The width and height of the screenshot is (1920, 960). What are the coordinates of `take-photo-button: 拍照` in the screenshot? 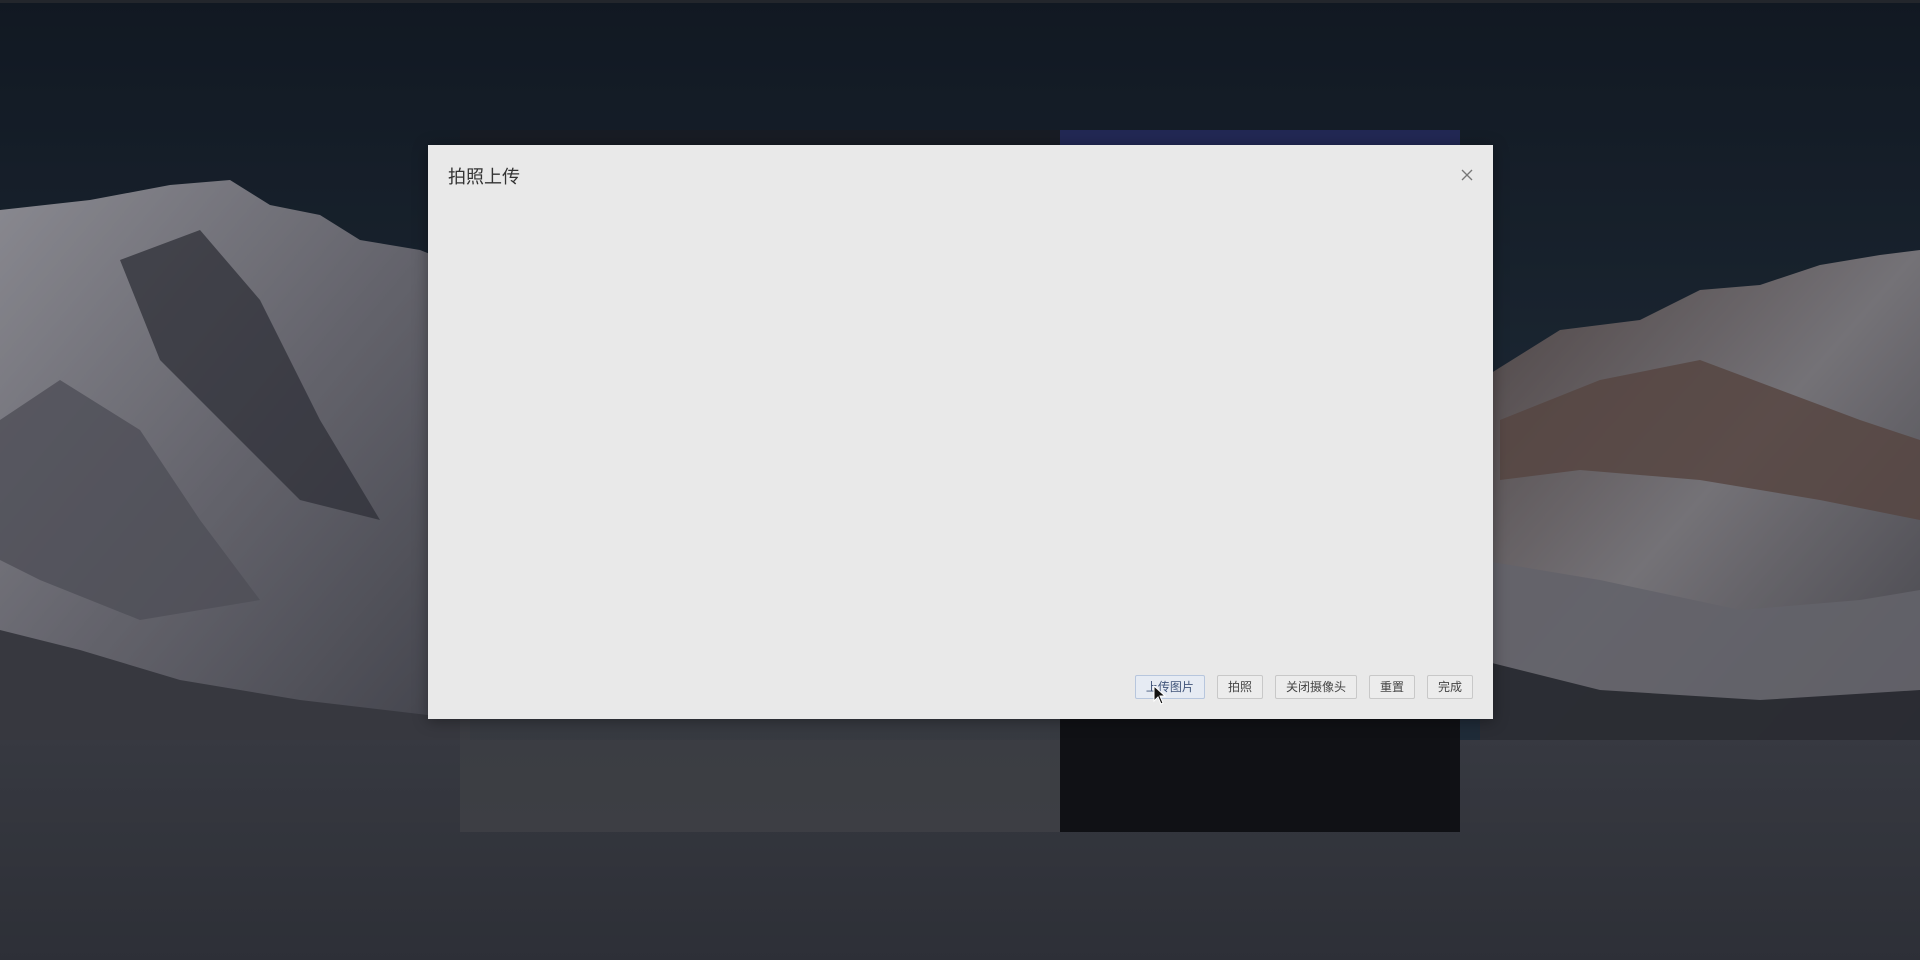 It's located at (1239, 687).